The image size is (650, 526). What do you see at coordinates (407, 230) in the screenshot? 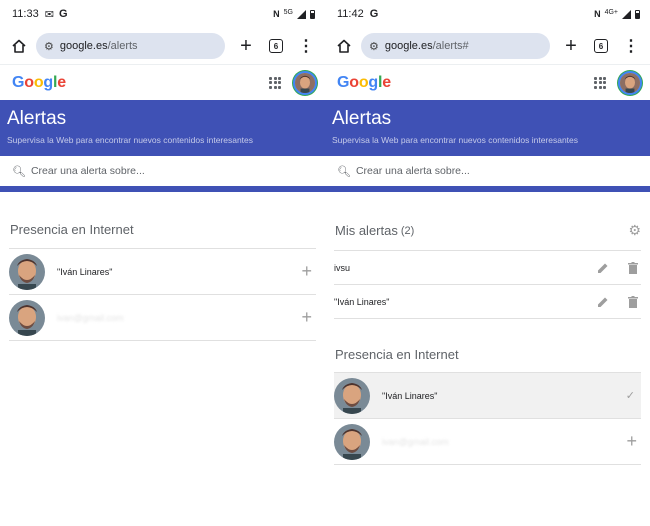
I see `my-alerts-count: (2)` at bounding box center [407, 230].